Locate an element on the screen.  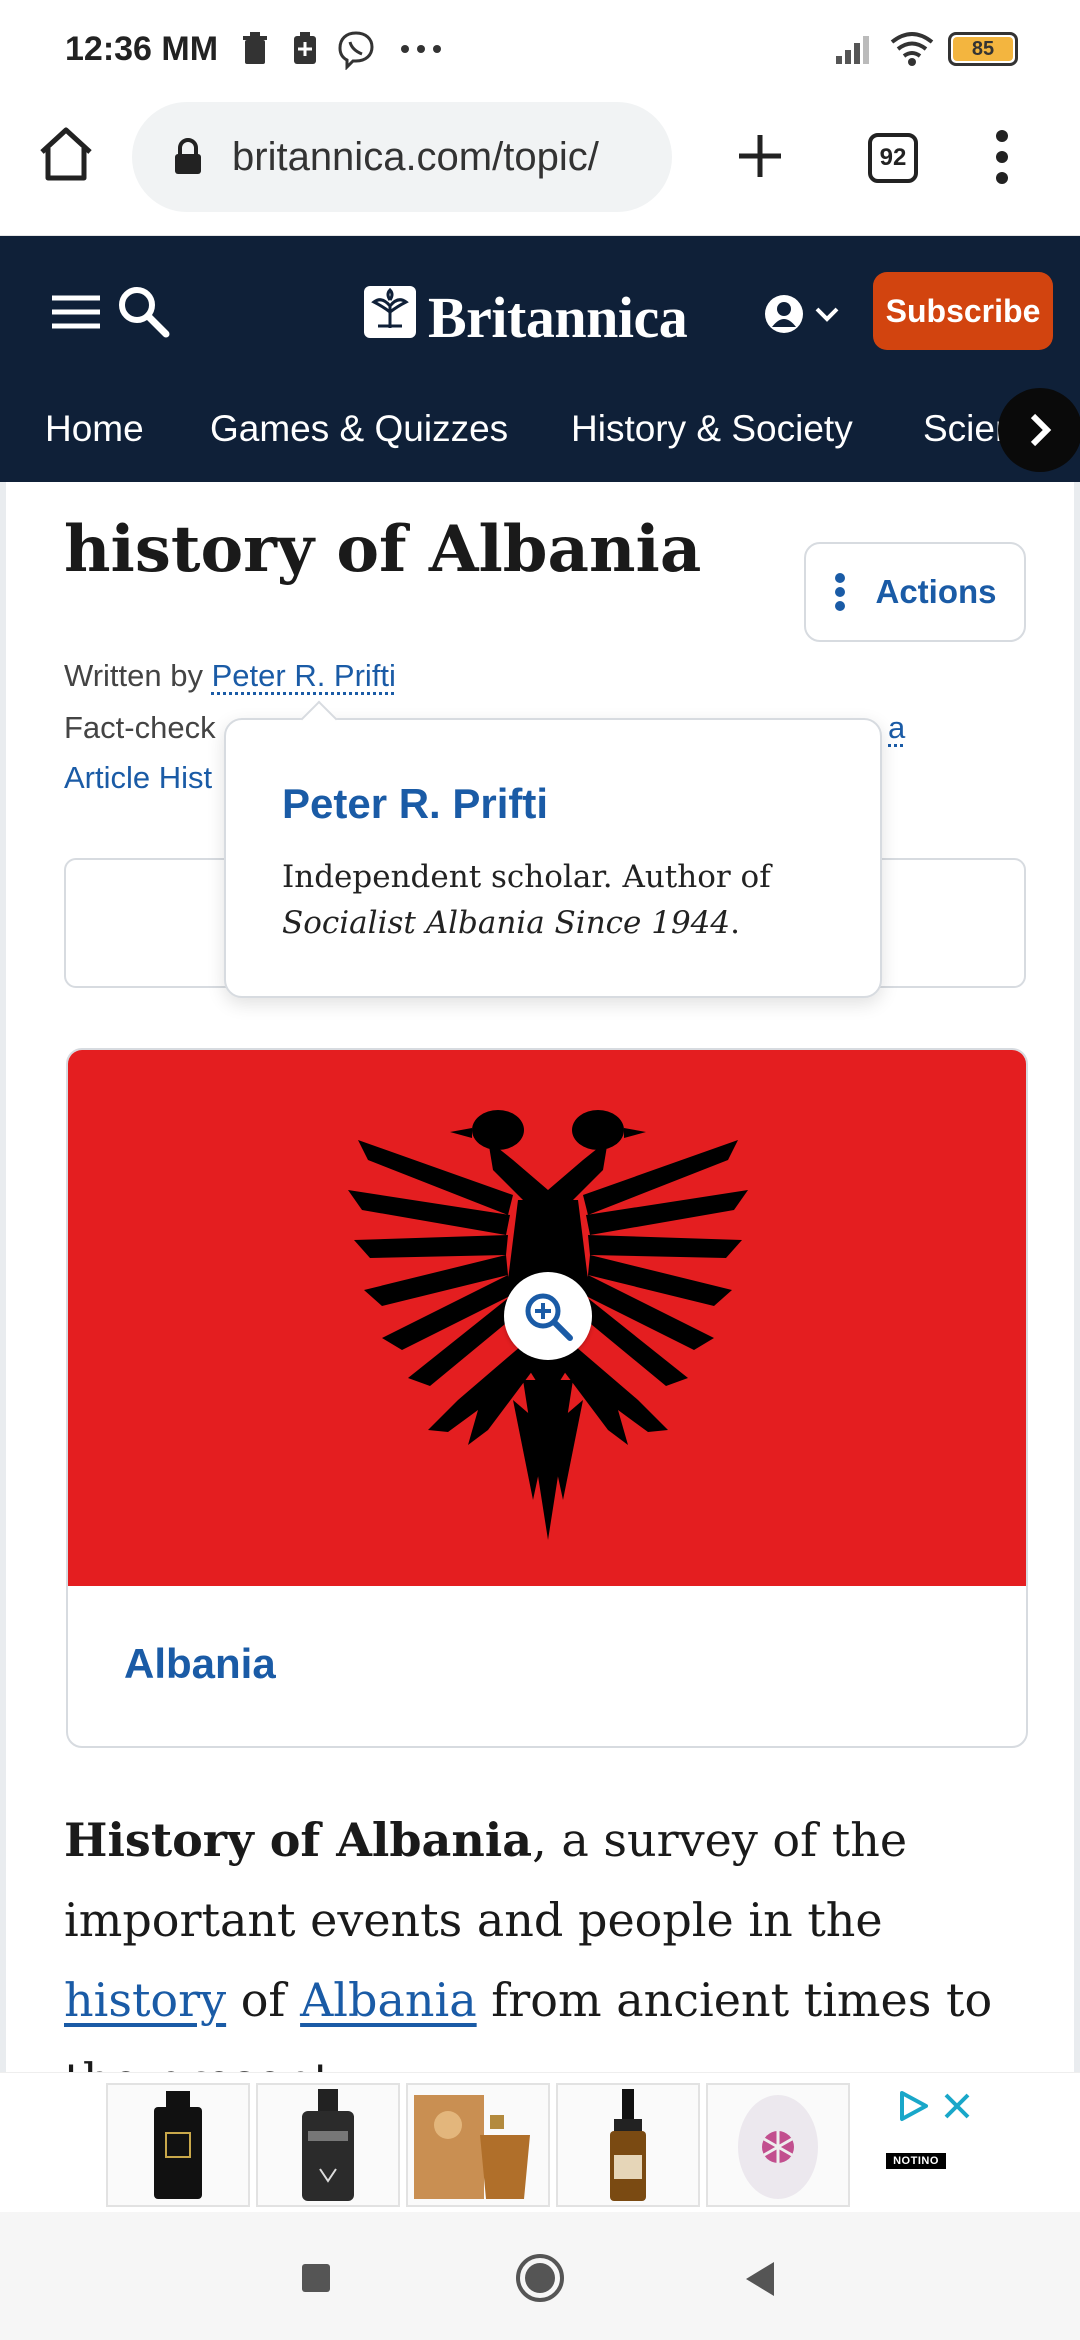
adchoices-icon is located at coordinates (913, 2106).